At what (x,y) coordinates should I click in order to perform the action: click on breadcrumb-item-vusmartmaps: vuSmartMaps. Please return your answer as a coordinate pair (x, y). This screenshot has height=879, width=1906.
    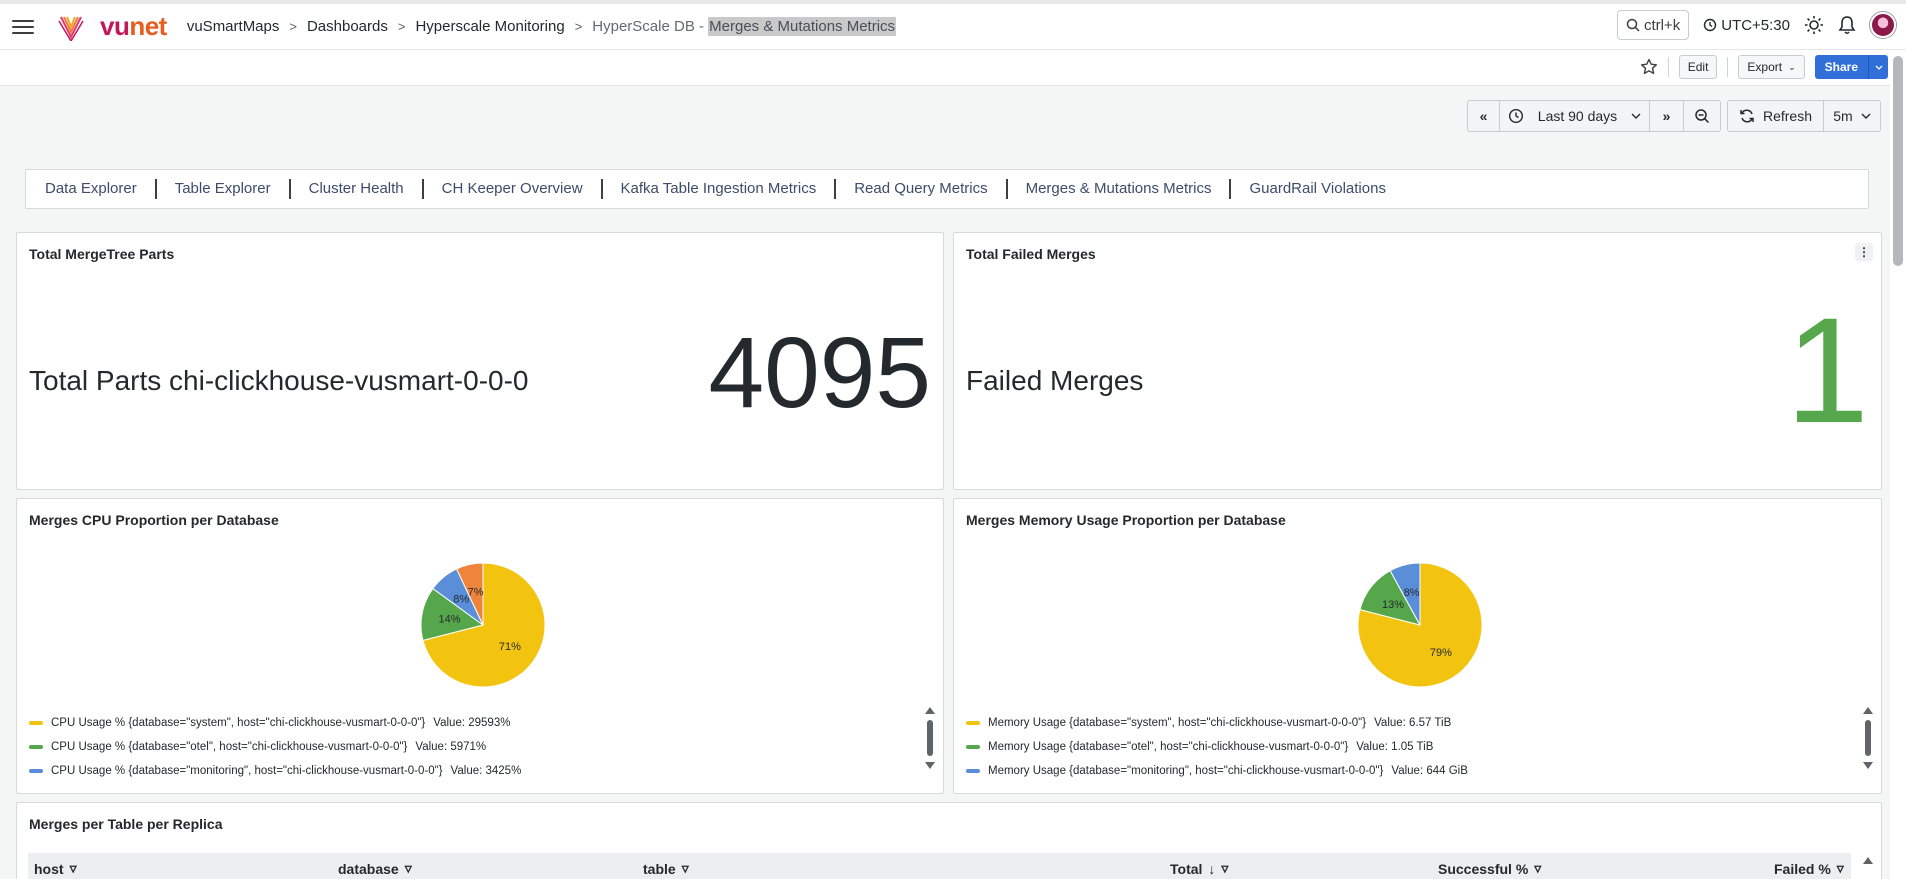
    Looking at the image, I should click on (233, 26).